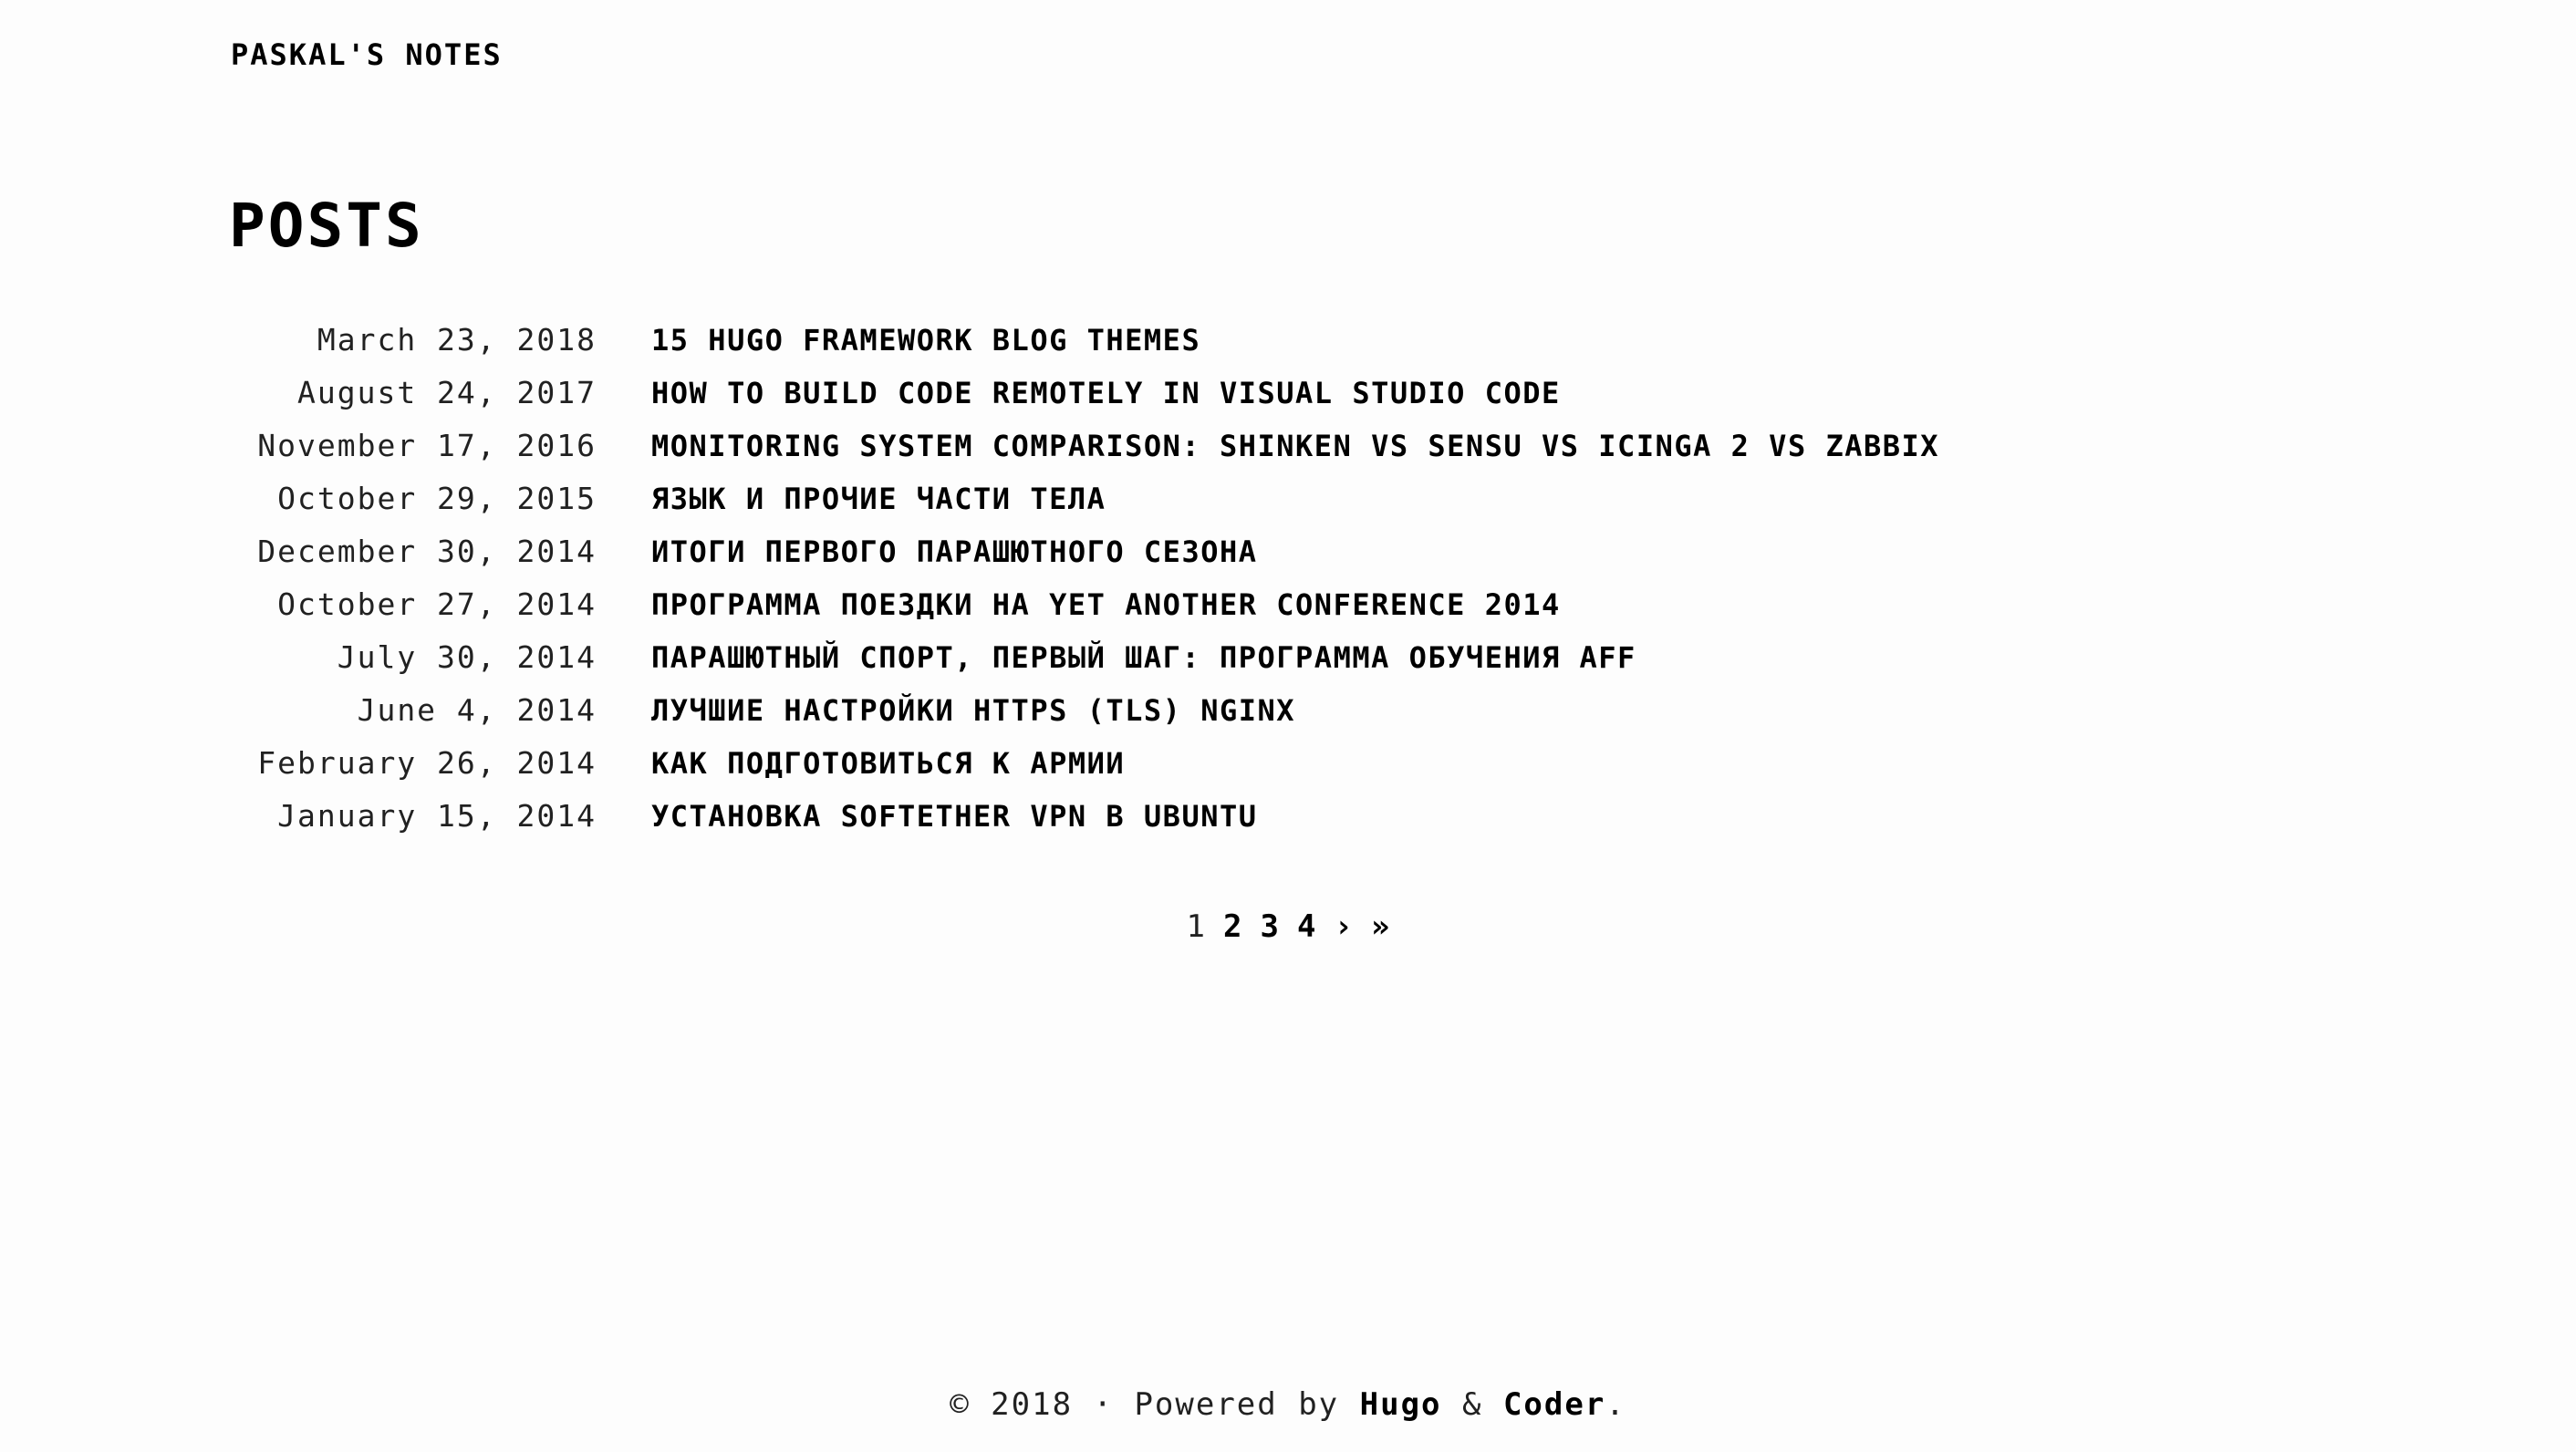 The height and width of the screenshot is (1452, 2576). What do you see at coordinates (437, 604) in the screenshot?
I see `post-date: October 27, 2014` at bounding box center [437, 604].